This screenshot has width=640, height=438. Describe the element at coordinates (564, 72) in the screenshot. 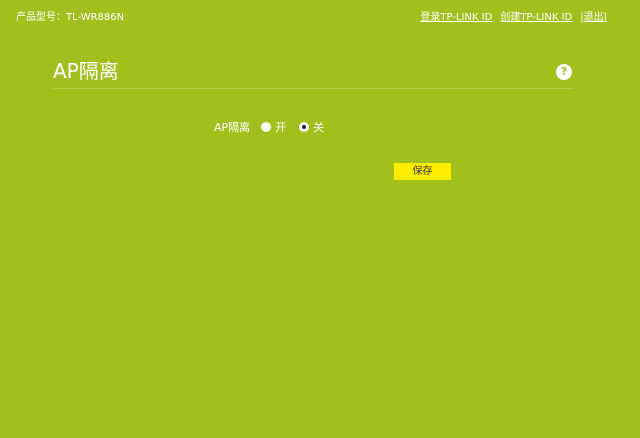

I see `help-icon: ?` at that location.